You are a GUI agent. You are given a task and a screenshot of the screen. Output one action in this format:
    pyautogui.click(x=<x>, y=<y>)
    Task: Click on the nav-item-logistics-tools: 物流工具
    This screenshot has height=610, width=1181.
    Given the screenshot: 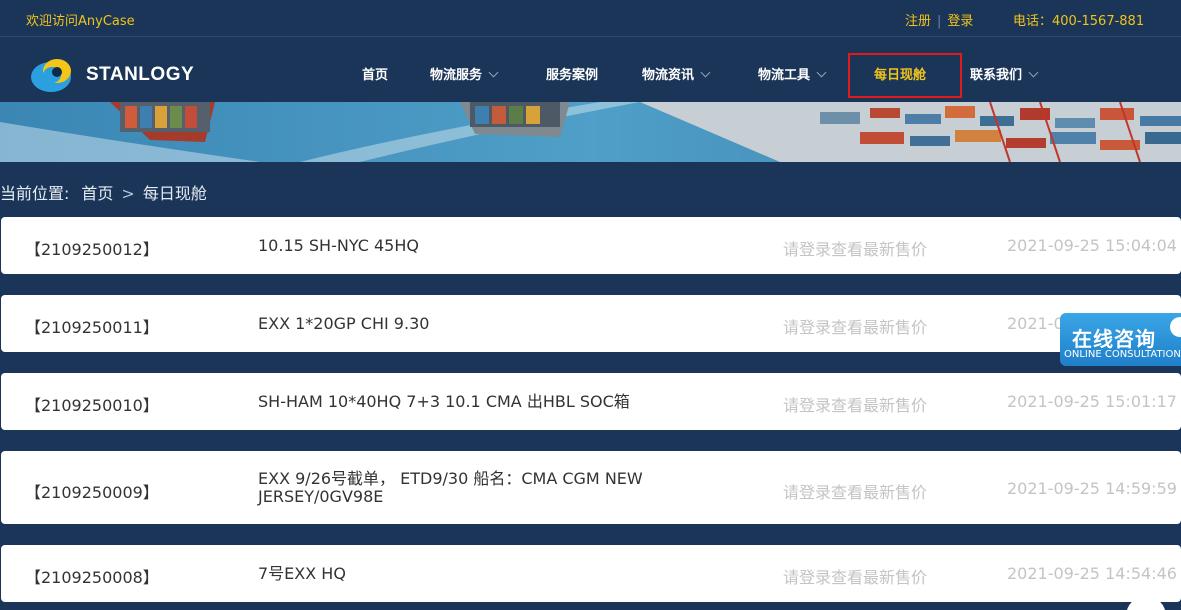 What is the action you would take?
    pyautogui.click(x=792, y=73)
    